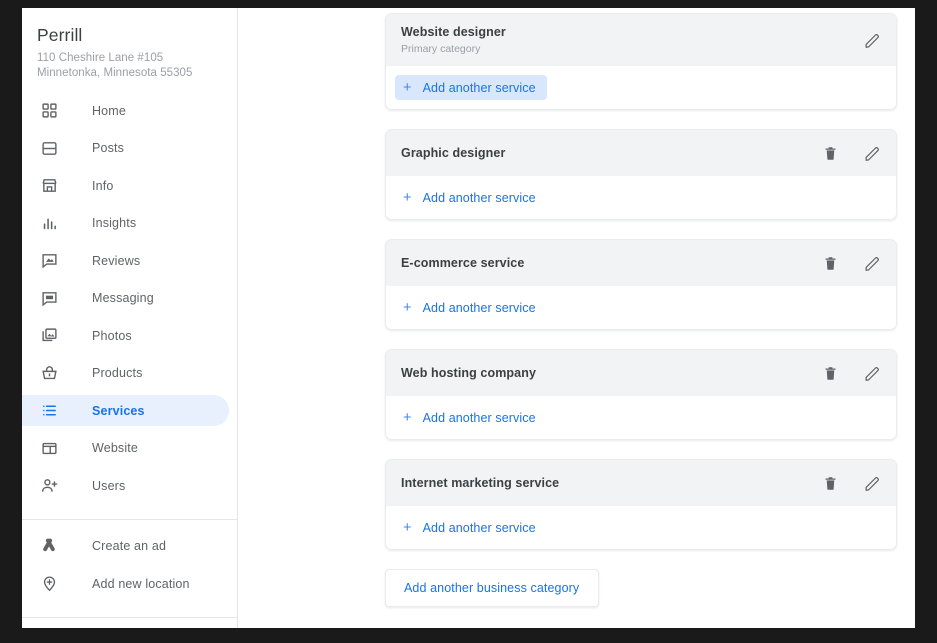 Image resolution: width=937 pixels, height=643 pixels. Describe the element at coordinates (109, 110) in the screenshot. I see `sidebar-item-label: Home` at that location.